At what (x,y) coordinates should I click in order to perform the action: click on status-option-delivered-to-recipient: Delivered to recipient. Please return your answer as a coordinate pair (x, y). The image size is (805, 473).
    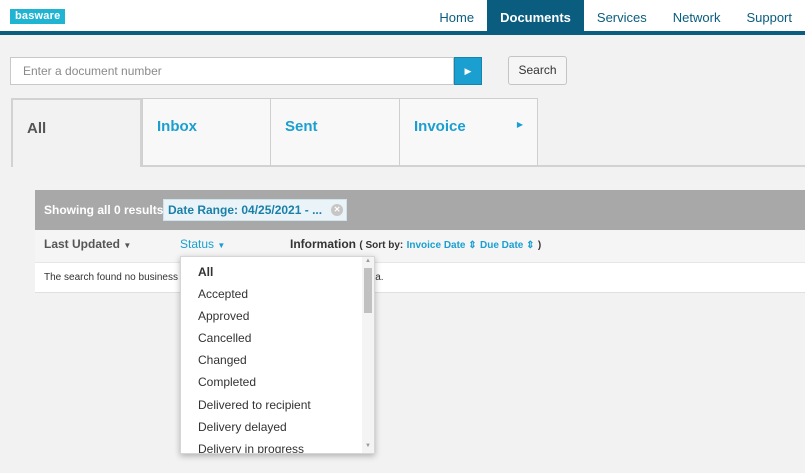
    Looking at the image, I should click on (254, 405).